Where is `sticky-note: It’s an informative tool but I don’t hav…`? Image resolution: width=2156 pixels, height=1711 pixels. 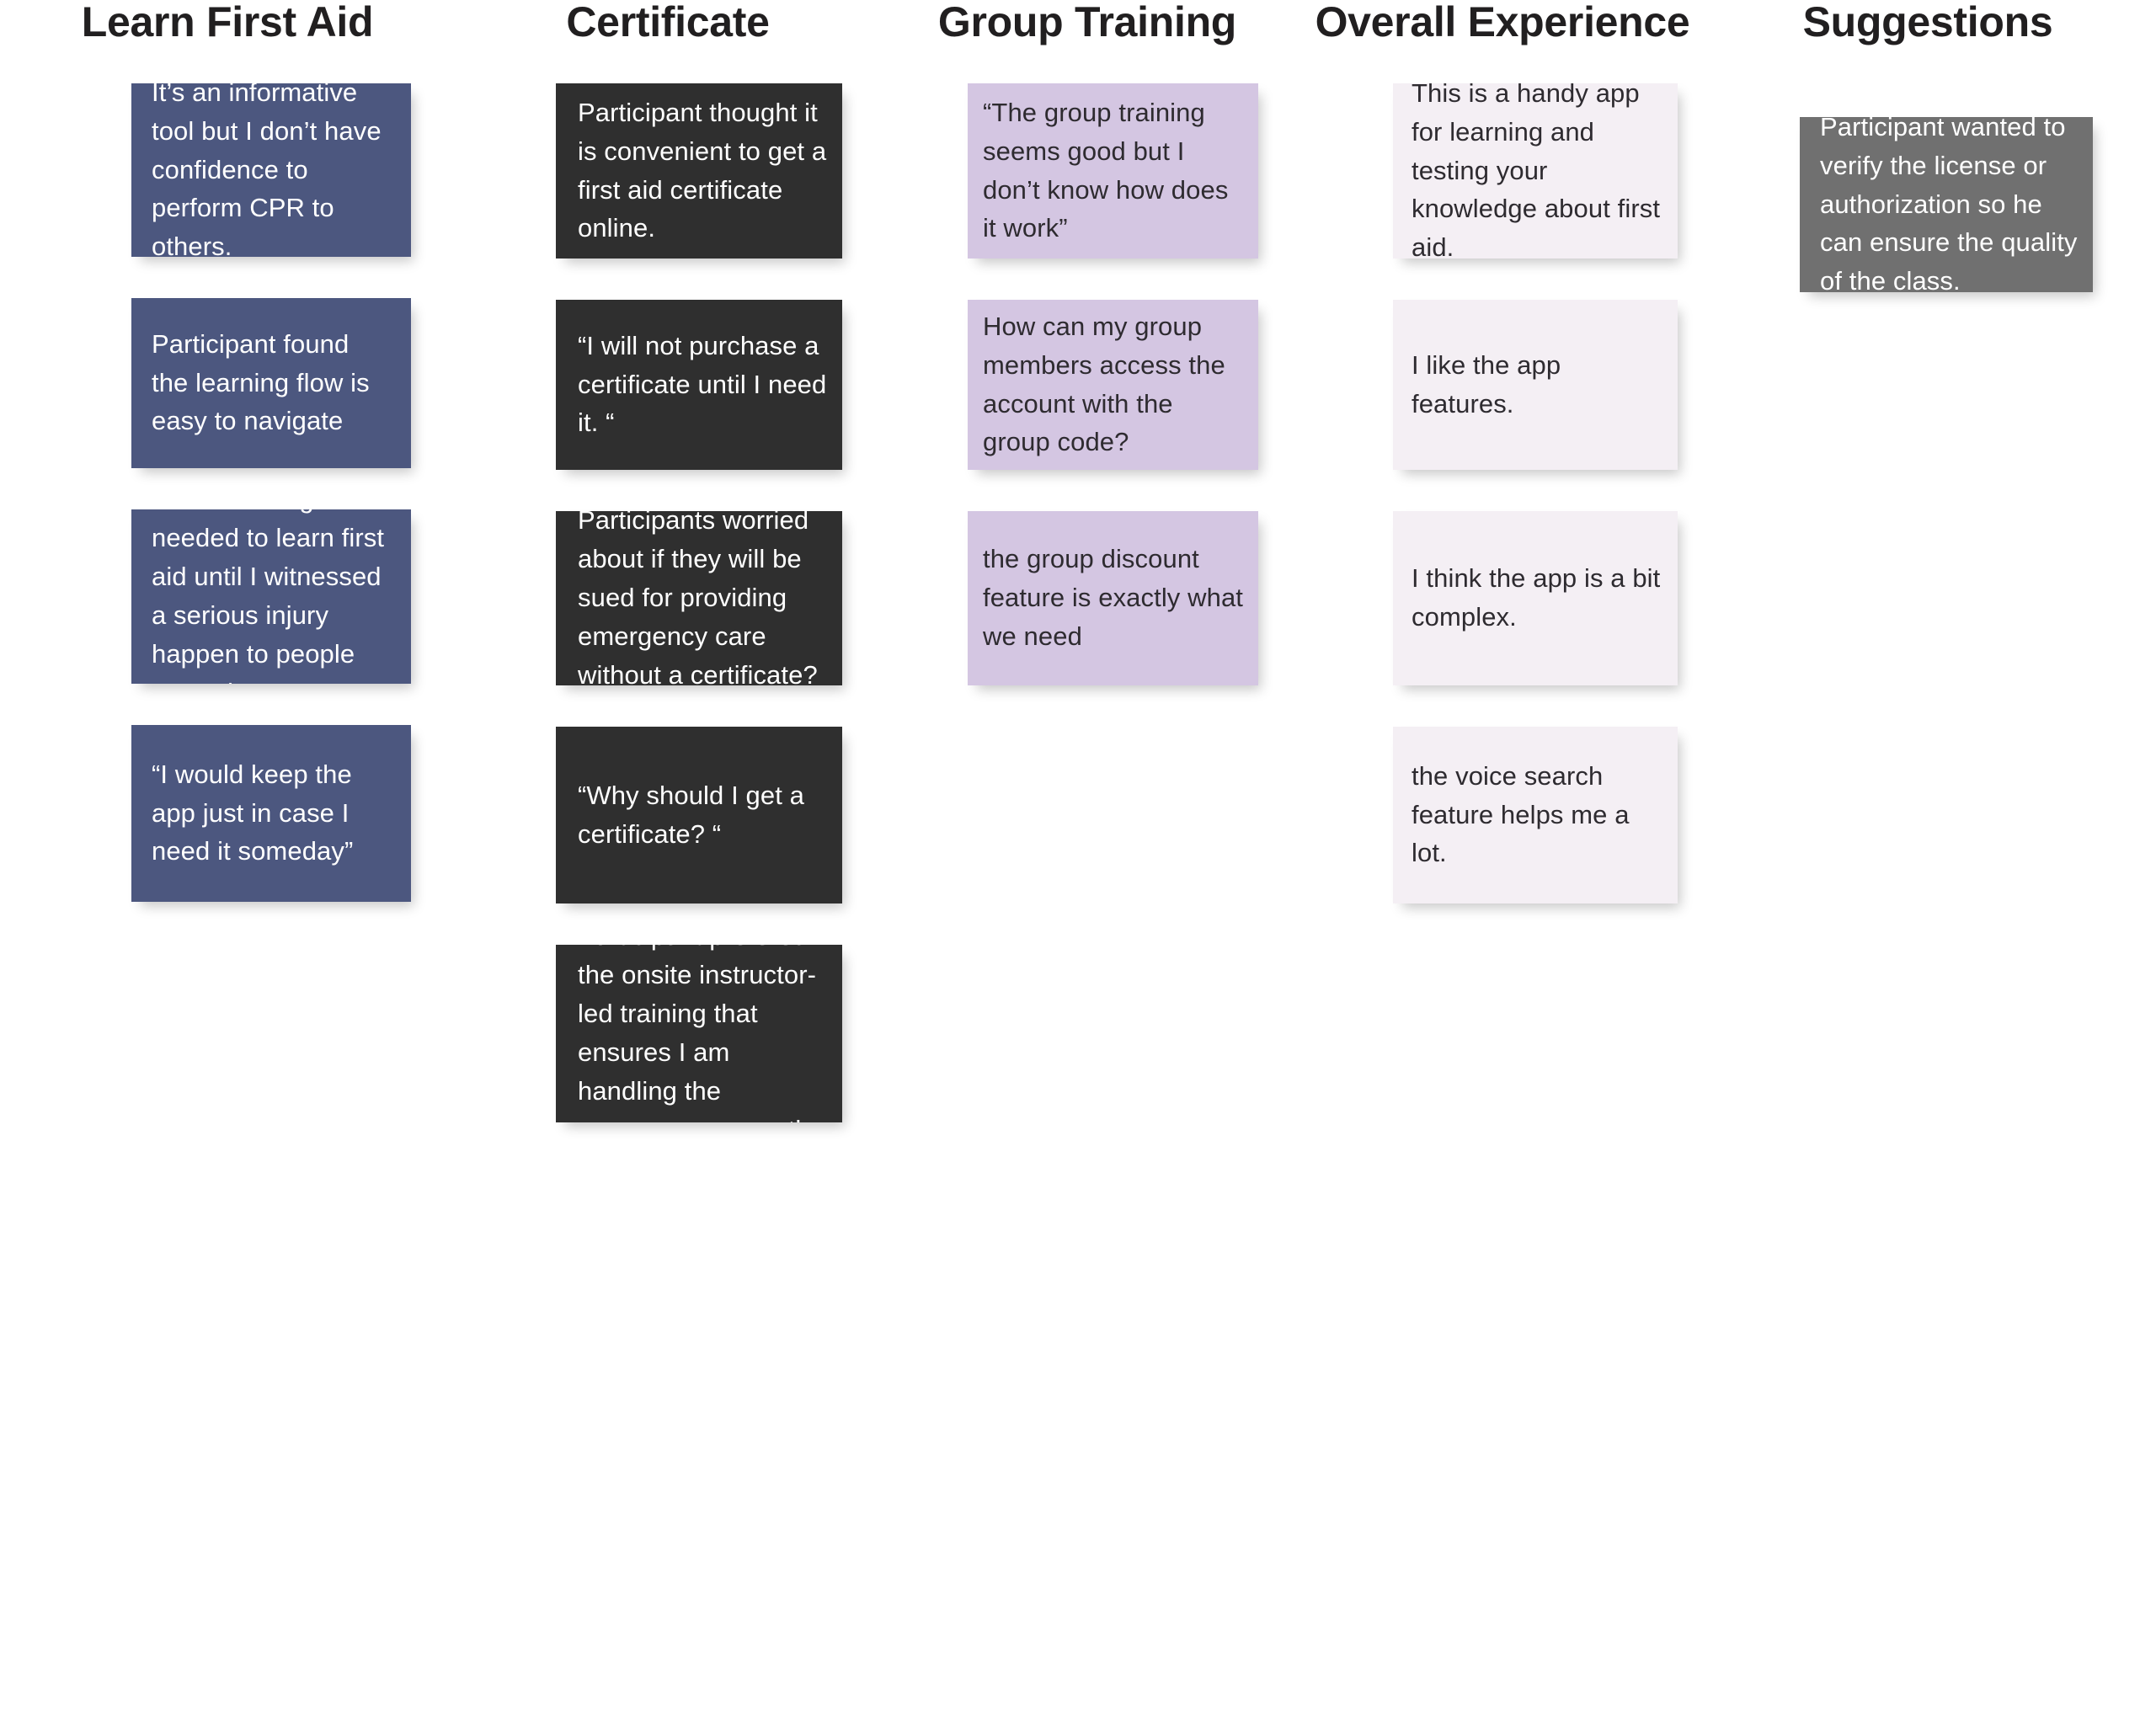 sticky-note: It’s an informative tool but I don’t hav… is located at coordinates (271, 170).